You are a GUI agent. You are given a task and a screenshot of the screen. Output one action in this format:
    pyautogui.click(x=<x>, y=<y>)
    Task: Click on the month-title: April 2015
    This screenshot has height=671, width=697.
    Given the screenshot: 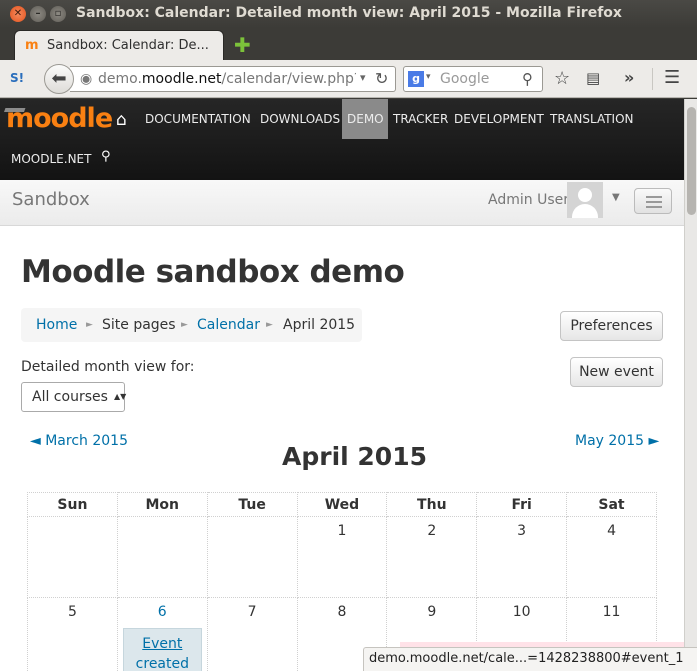 What is the action you would take?
    pyautogui.click(x=354, y=456)
    